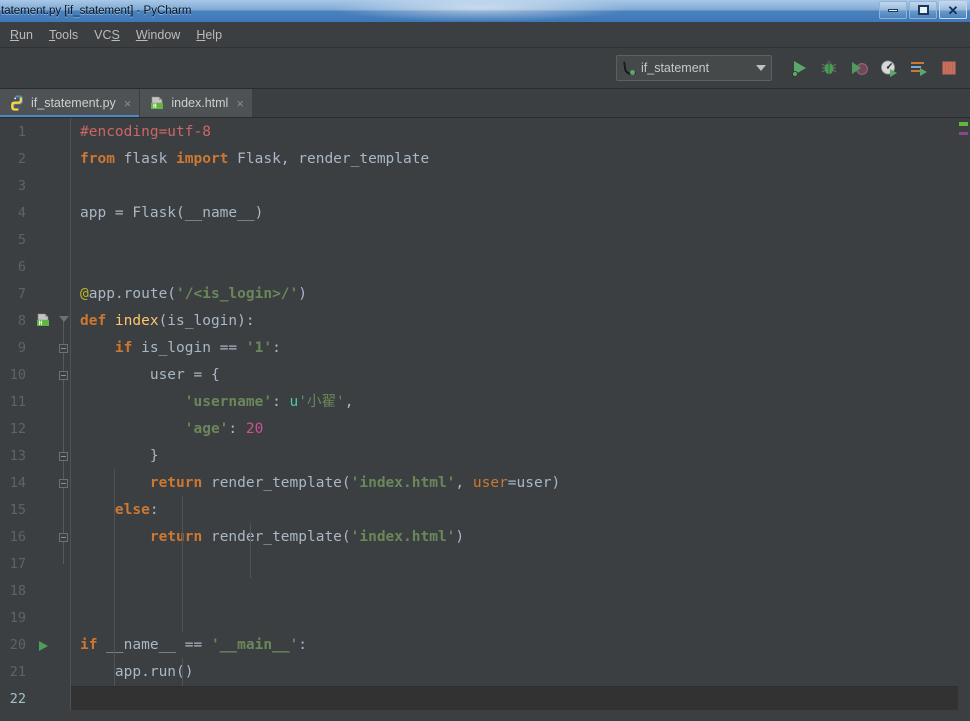 The width and height of the screenshot is (970, 721). I want to click on code-token: '1', so click(259, 348).